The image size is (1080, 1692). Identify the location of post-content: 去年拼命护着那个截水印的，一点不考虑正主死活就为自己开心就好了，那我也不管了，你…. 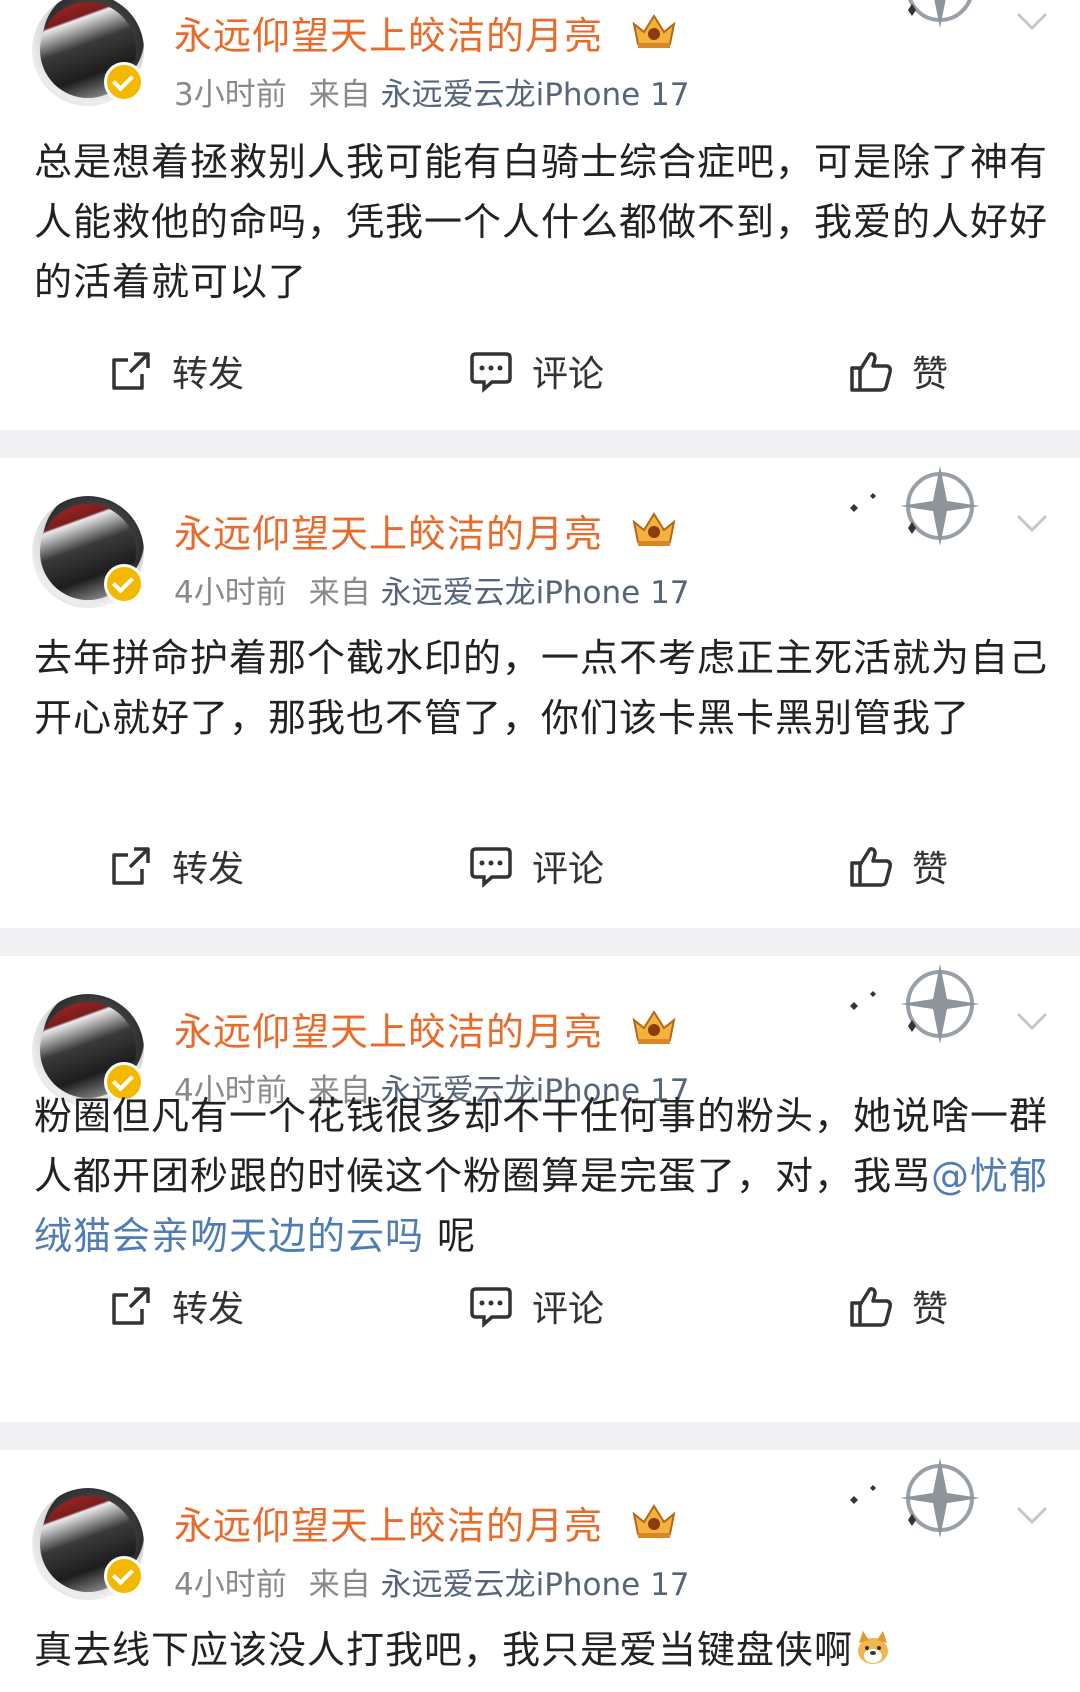
(541, 688).